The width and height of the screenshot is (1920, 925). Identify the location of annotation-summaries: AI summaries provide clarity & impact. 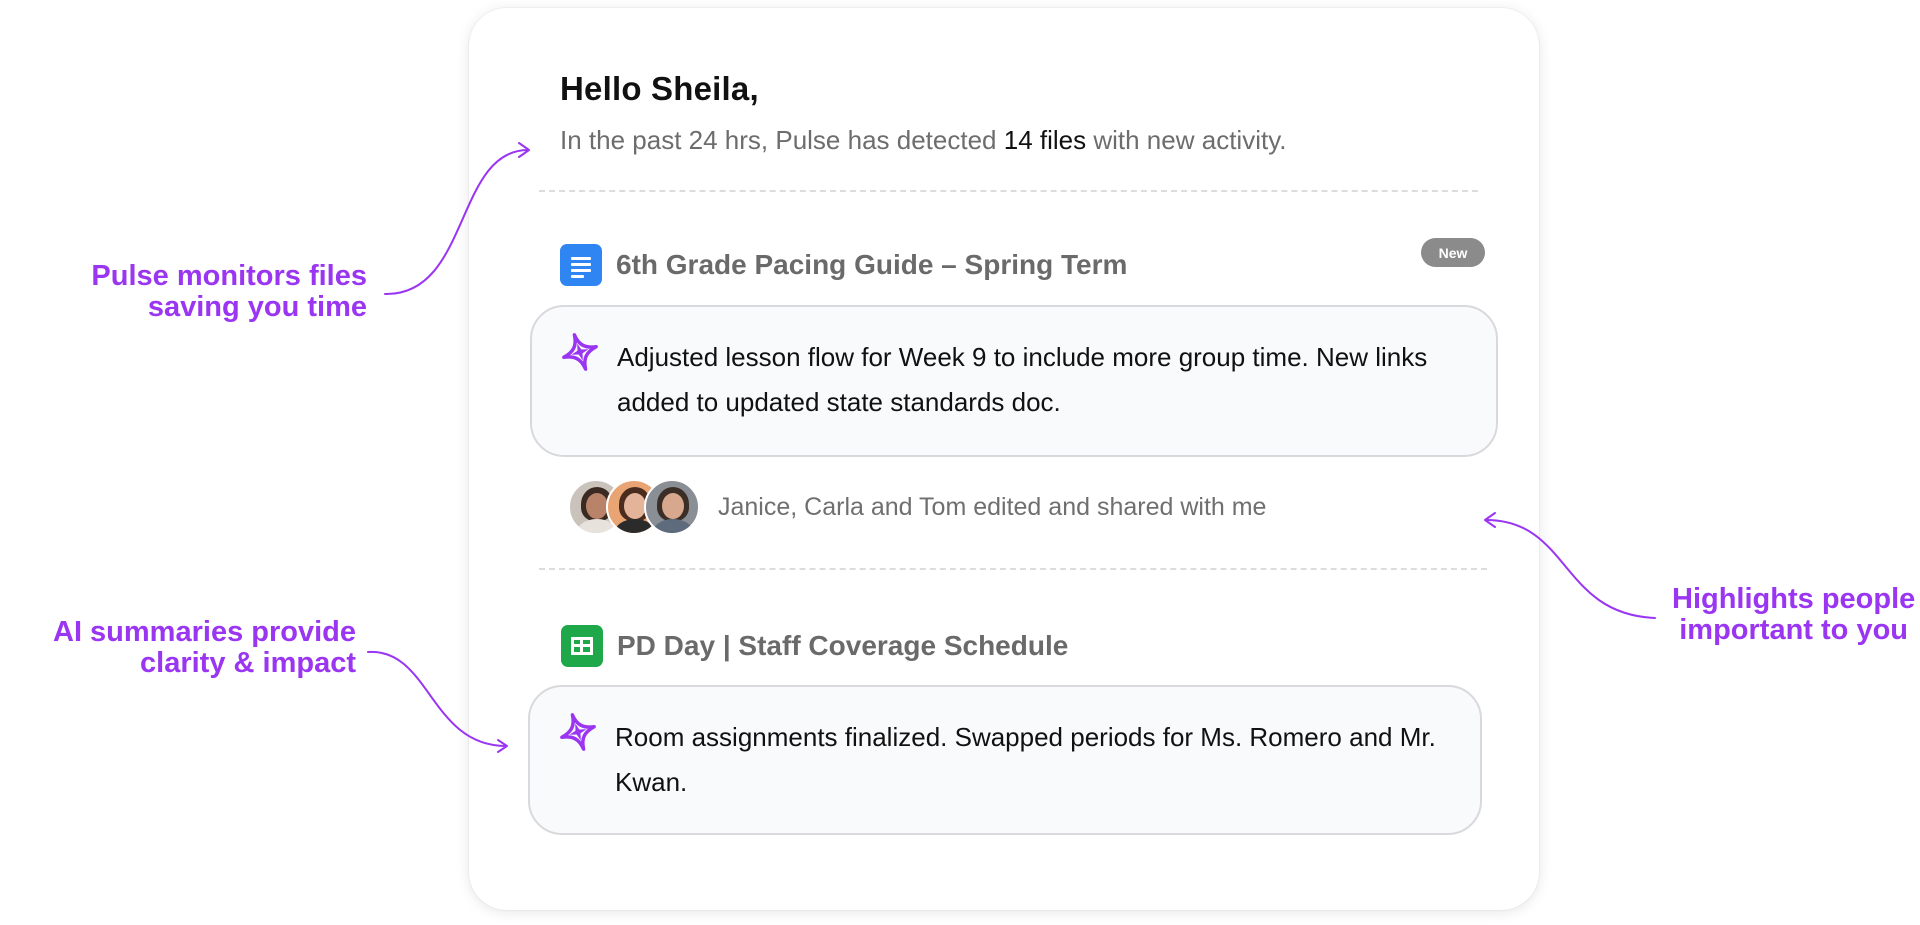
(204, 648).